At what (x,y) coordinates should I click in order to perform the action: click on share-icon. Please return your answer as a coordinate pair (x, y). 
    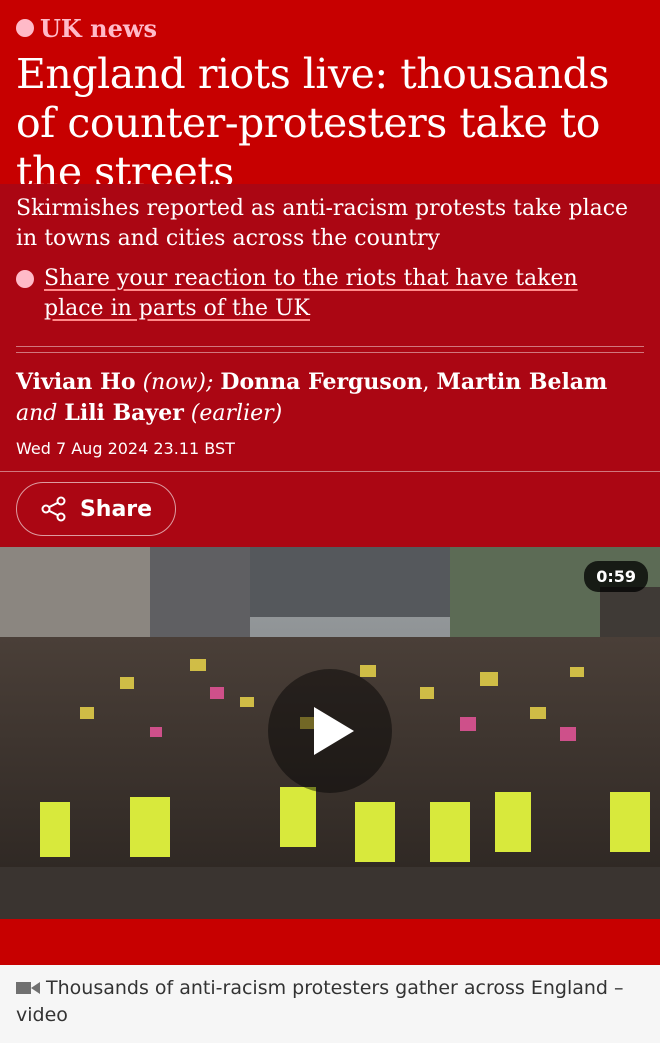
    Looking at the image, I should click on (53, 509).